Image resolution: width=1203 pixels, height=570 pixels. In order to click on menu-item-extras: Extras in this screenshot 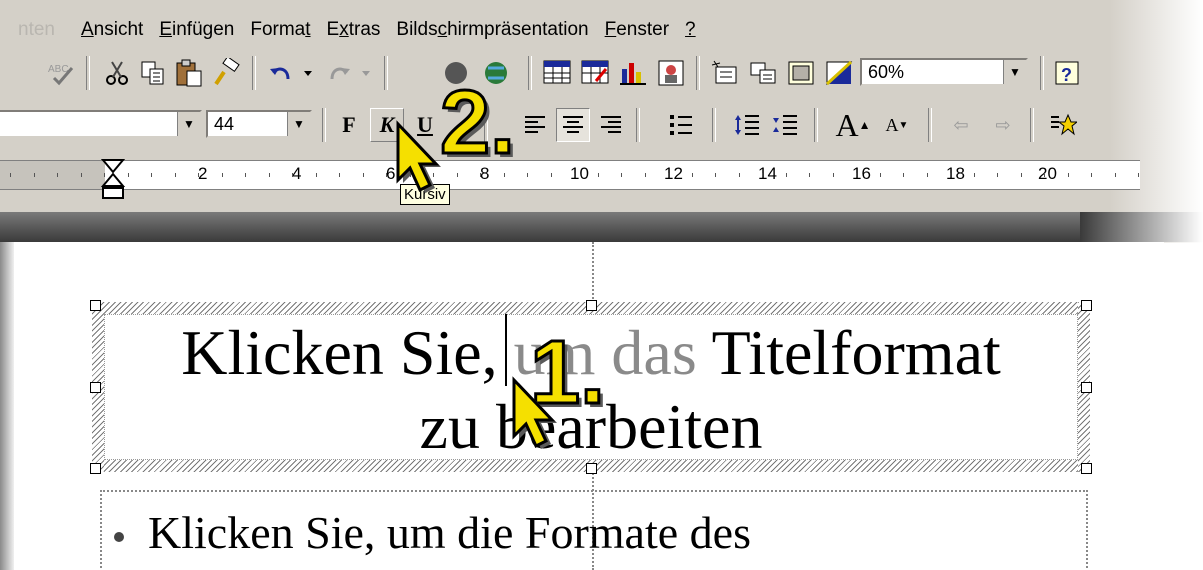, I will do `click(354, 30)`.